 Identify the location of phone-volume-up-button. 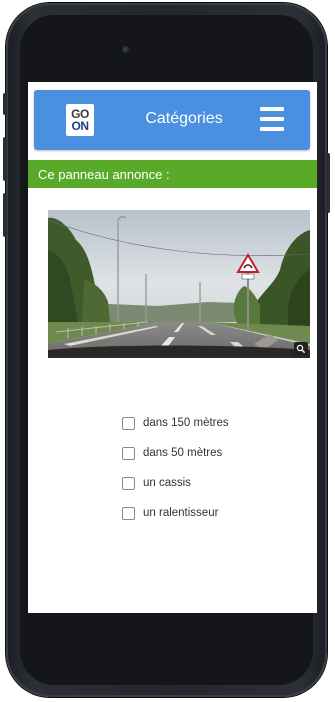
(5, 159).